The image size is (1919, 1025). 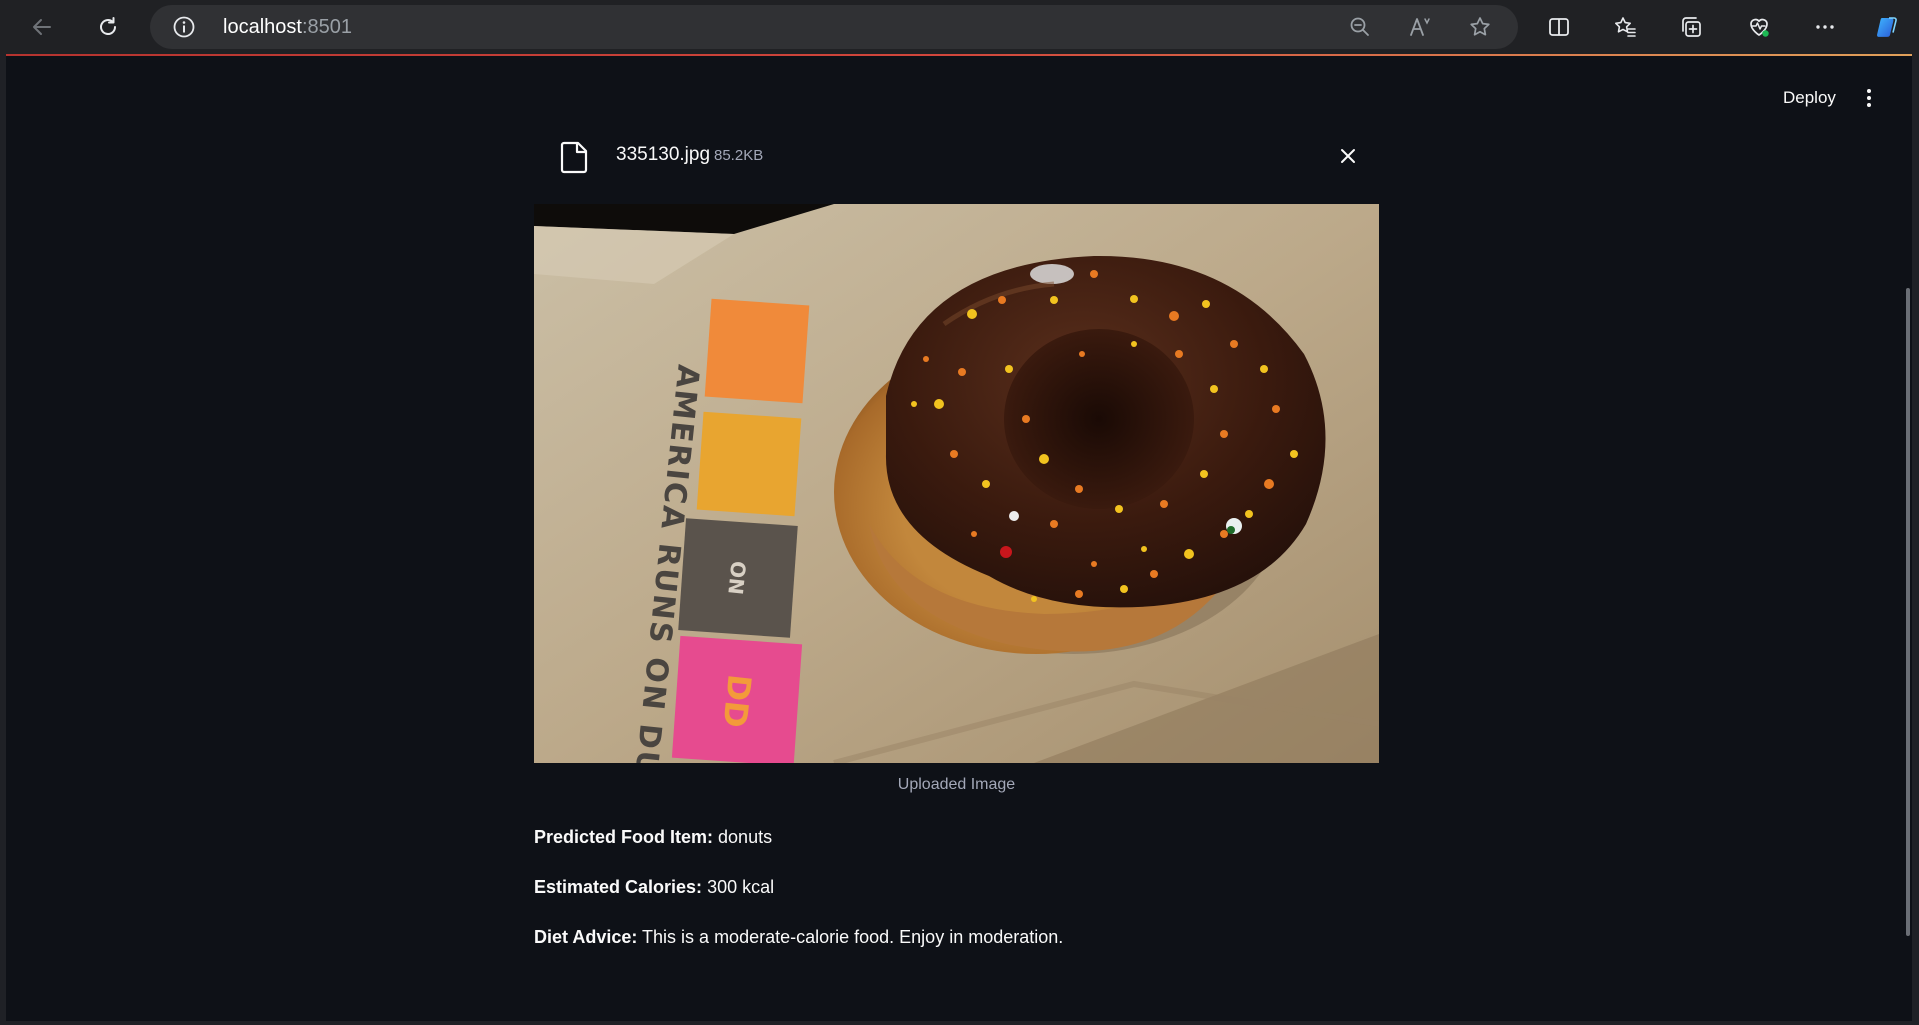 I want to click on heart-pulse-icon, so click(x=1759, y=27).